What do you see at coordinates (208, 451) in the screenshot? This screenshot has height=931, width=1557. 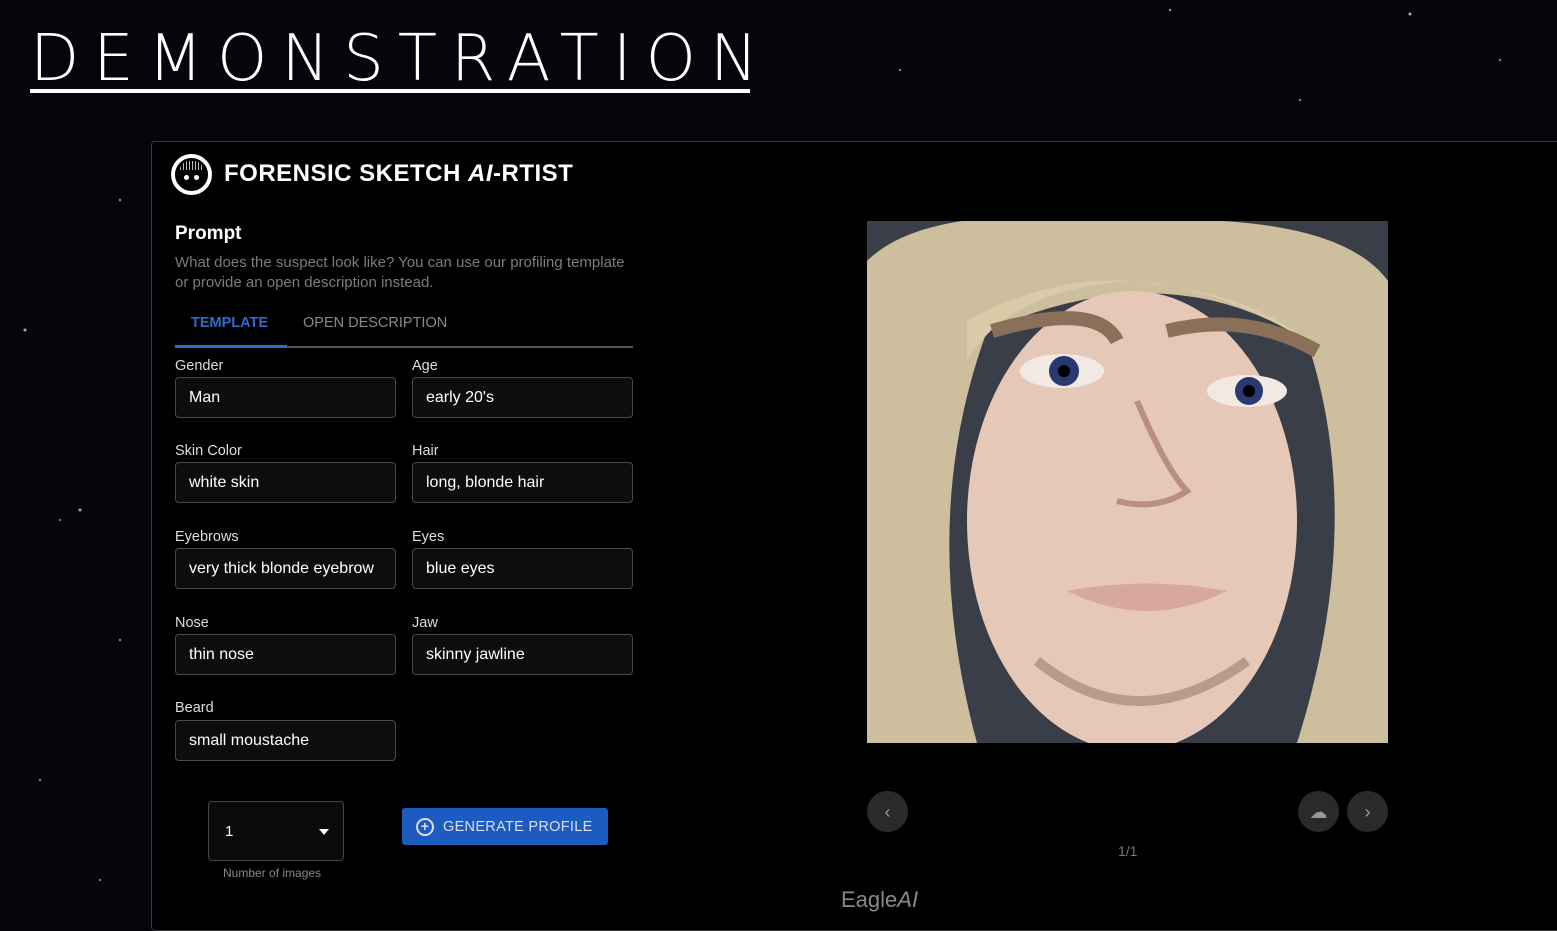 I see `skin-color-label: Skin Color` at bounding box center [208, 451].